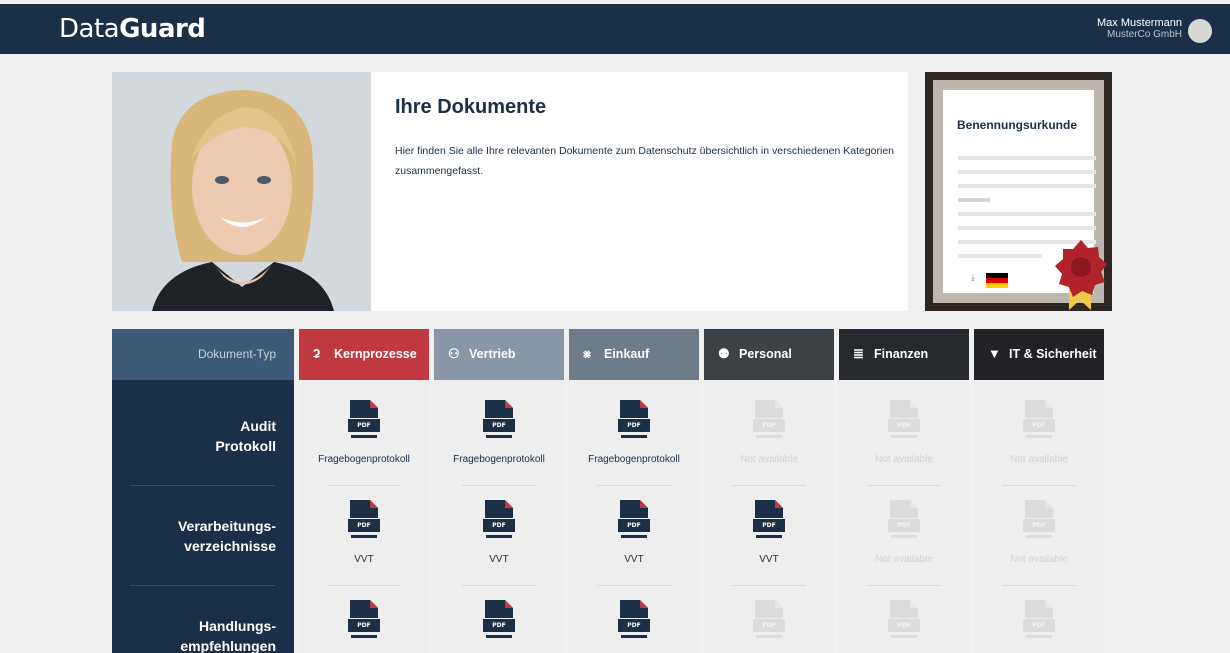  What do you see at coordinates (471, 107) in the screenshot?
I see `page-title: Ihre Dokumente` at bounding box center [471, 107].